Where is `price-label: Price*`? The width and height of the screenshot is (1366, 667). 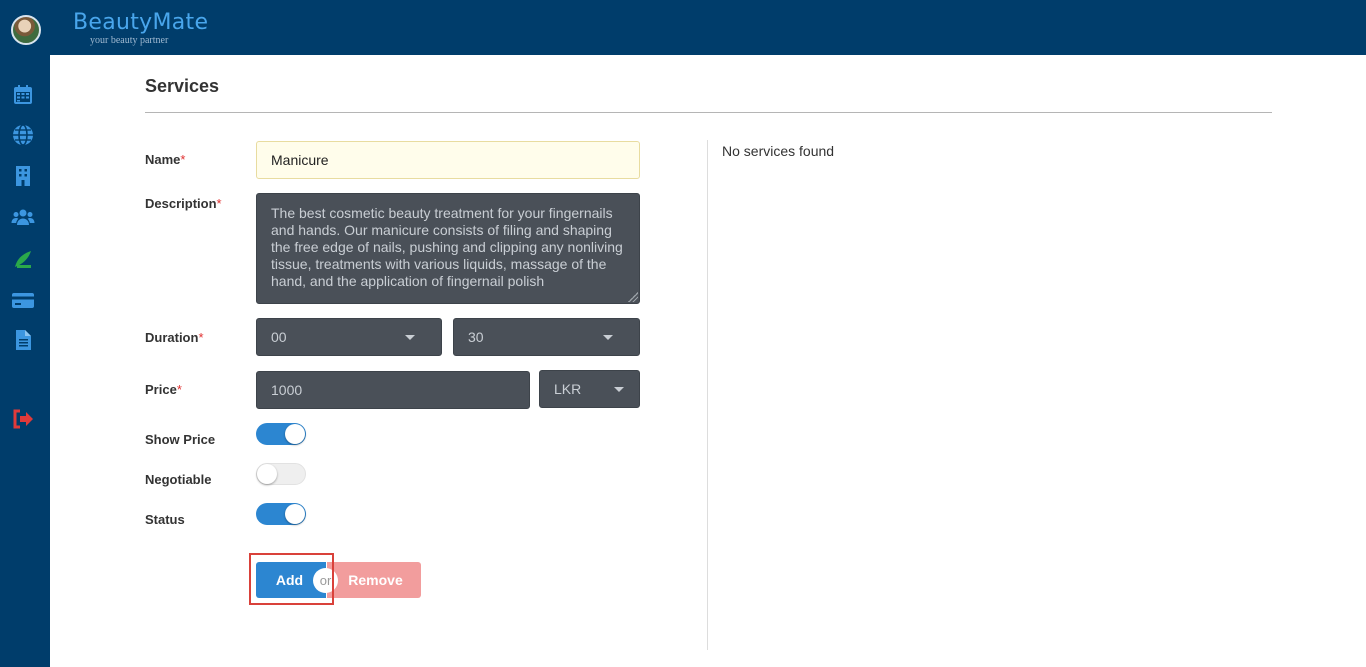
price-label: Price* is located at coordinates (163, 389).